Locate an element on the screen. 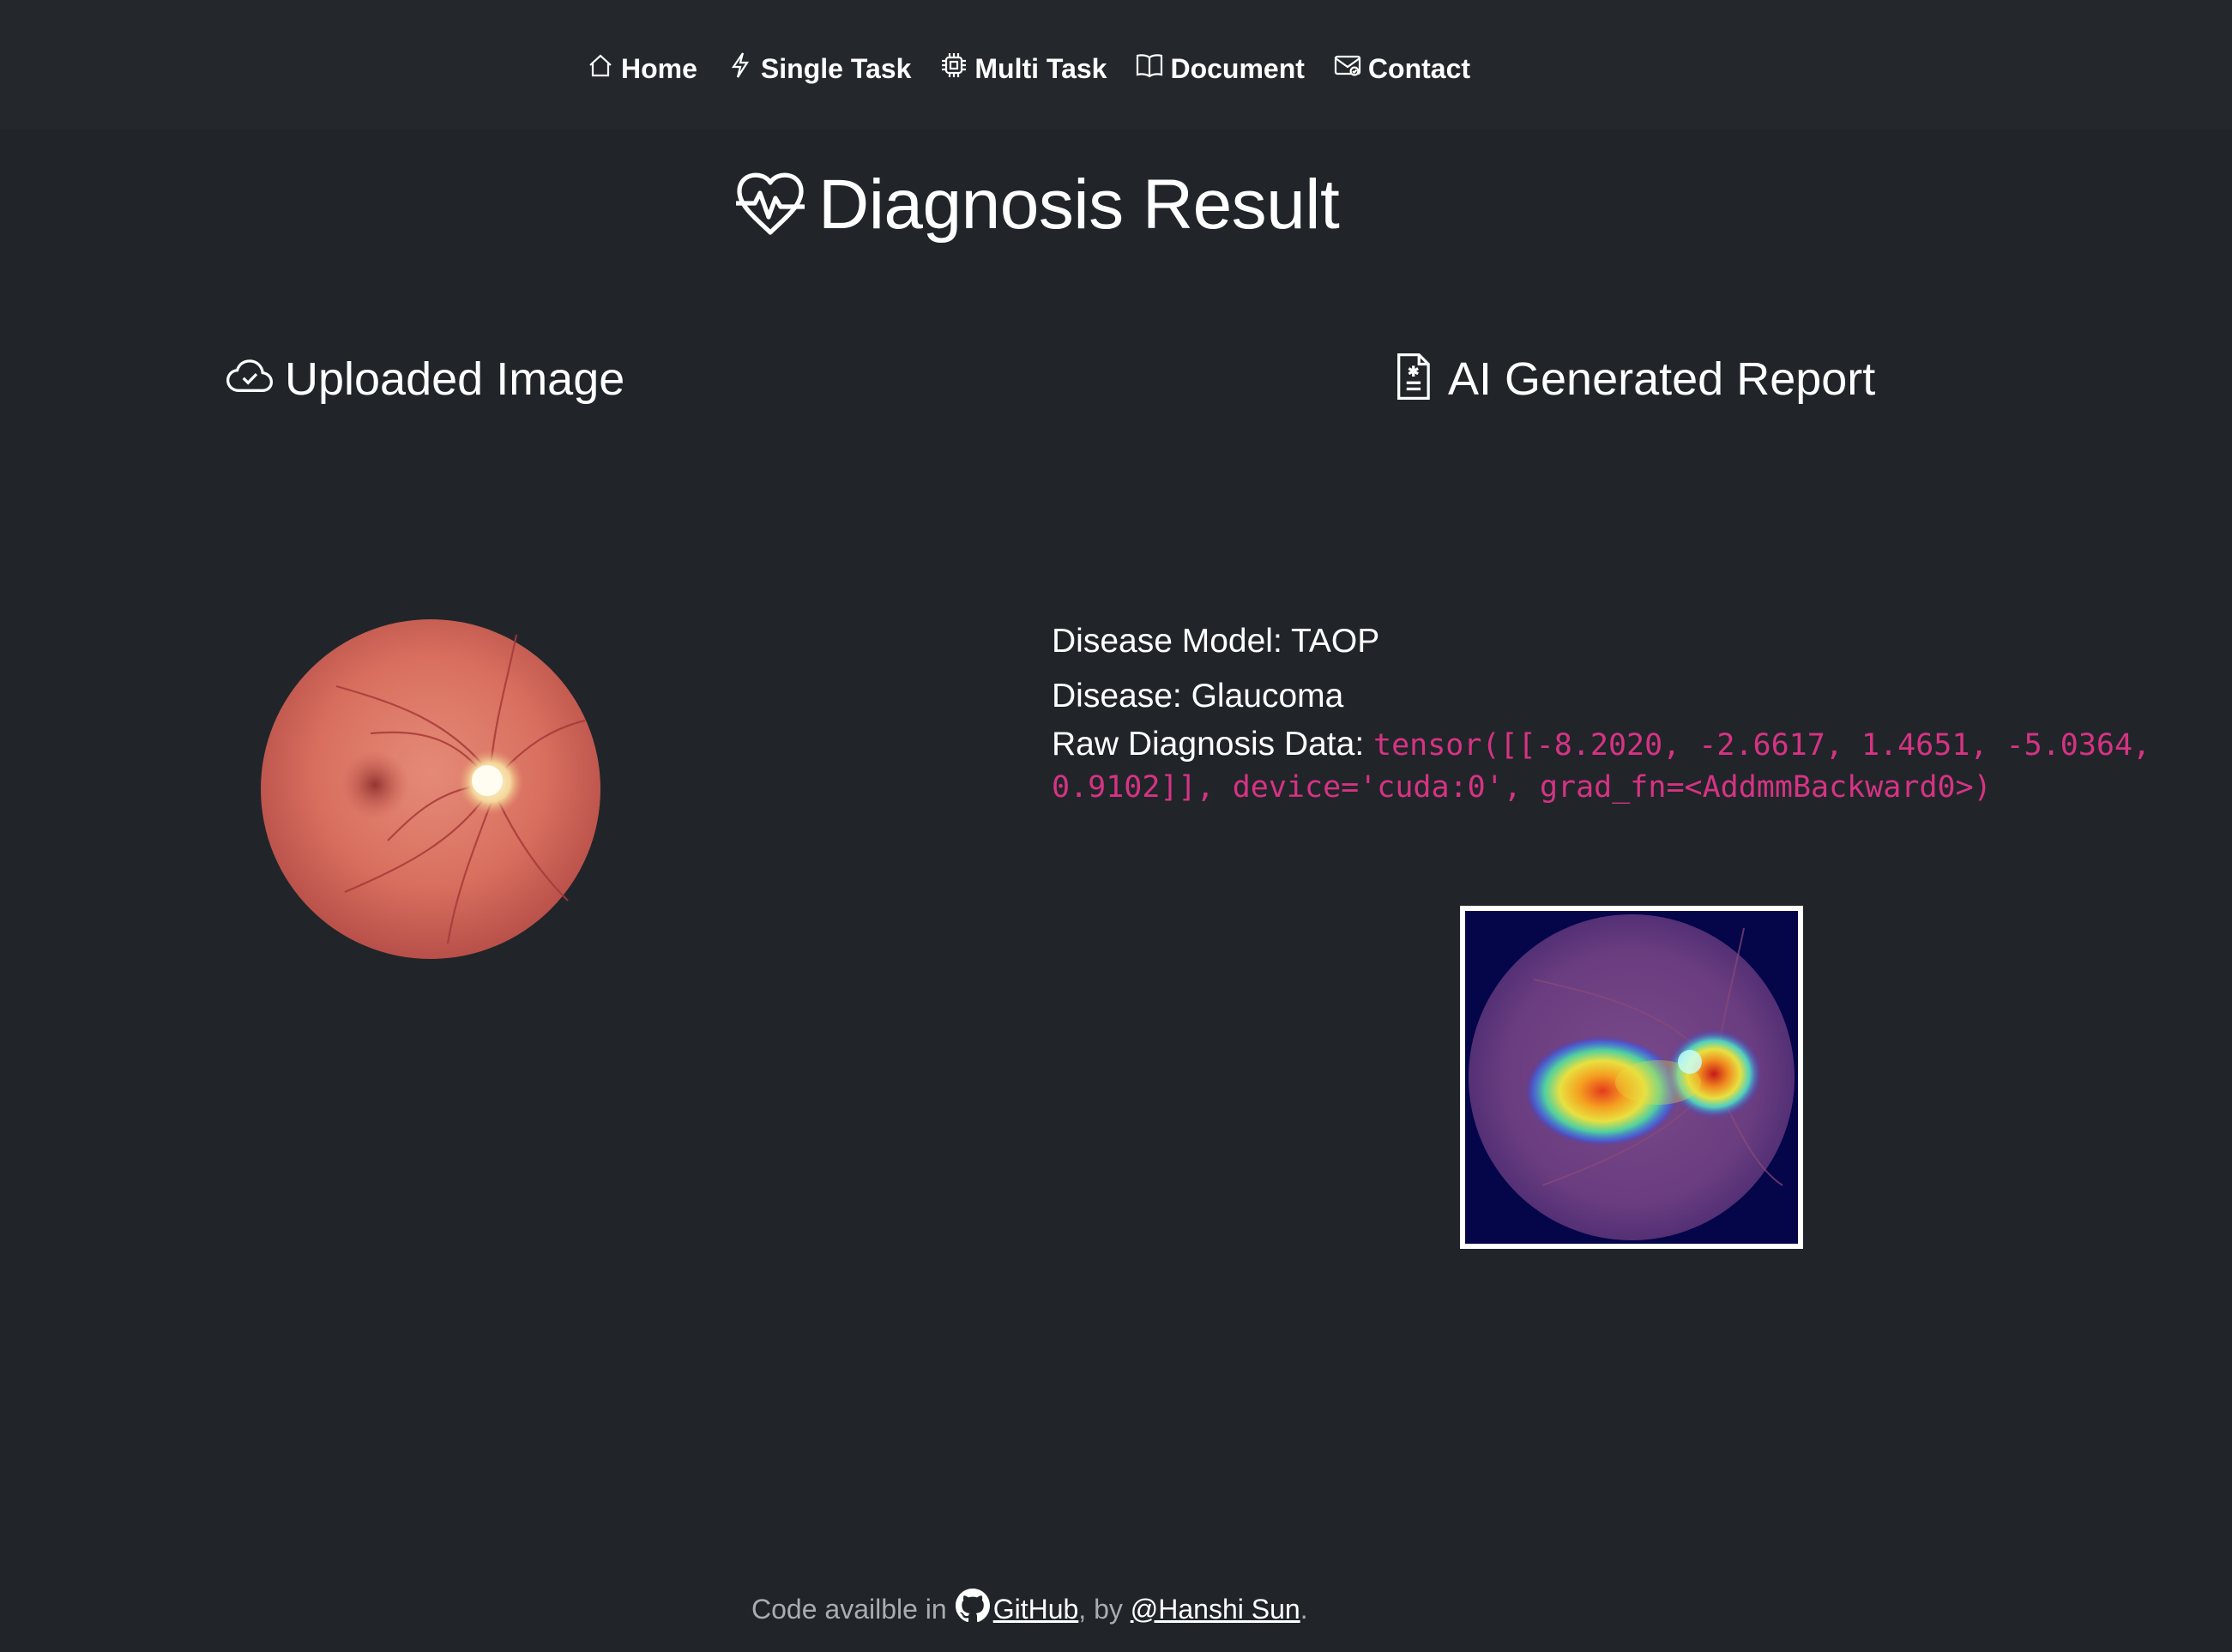 Image resolution: width=2232 pixels, height=1652 pixels. disease-model-value: TAOP is located at coordinates (1335, 641).